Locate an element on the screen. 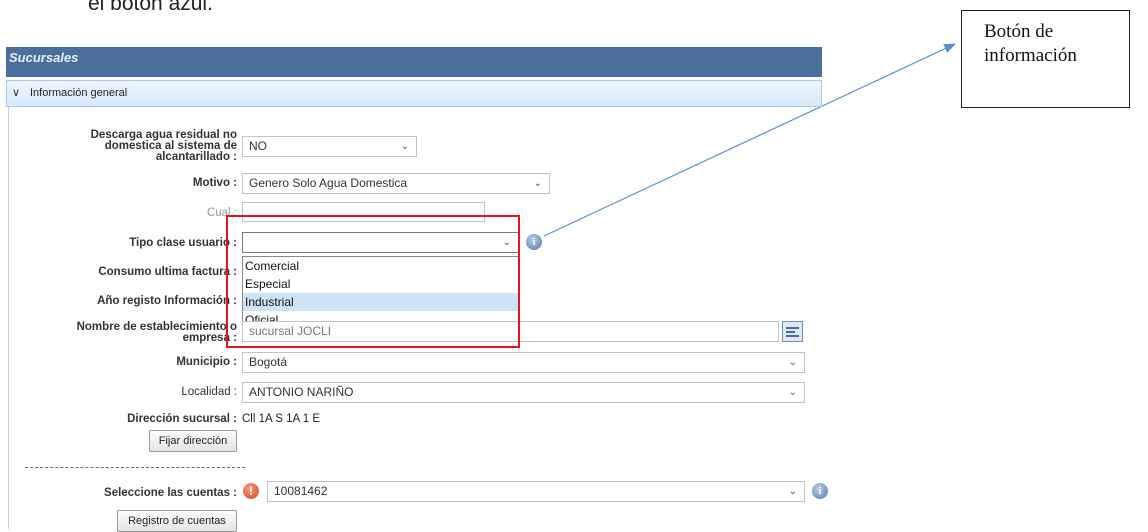  nombre-label-line-2: empresa : is located at coordinates (209, 338).